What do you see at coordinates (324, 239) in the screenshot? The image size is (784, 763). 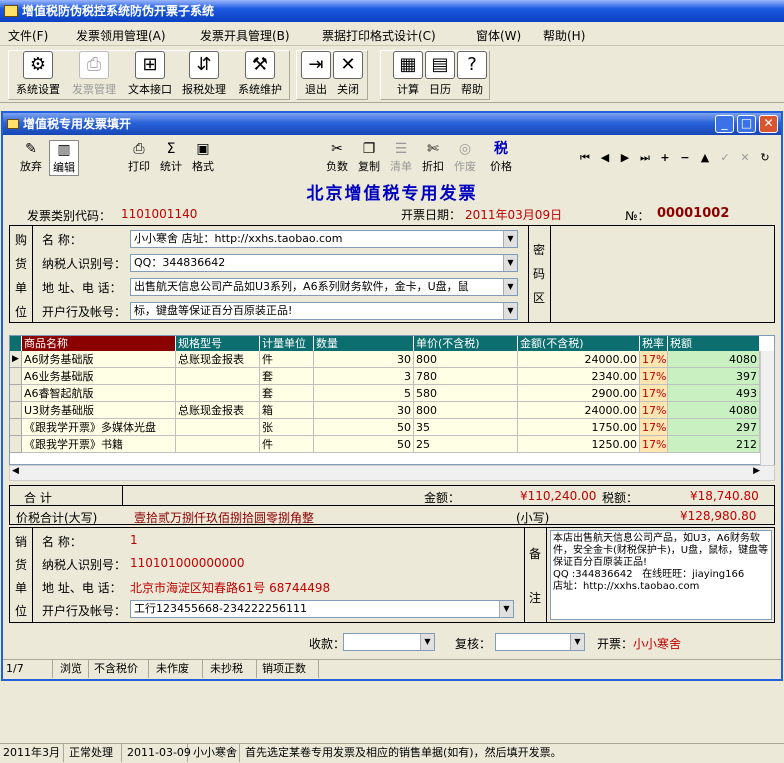 I see `buyer-name-combo: 小小寒舍 店址：http://xxhs.taobao.com ▼` at bounding box center [324, 239].